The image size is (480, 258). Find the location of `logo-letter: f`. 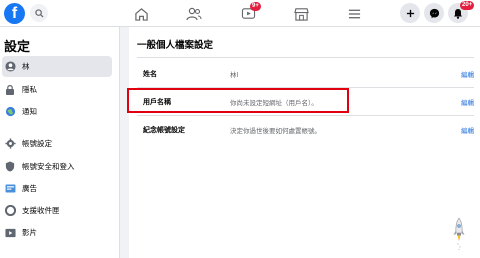

logo-letter: f is located at coordinates (14, 13).